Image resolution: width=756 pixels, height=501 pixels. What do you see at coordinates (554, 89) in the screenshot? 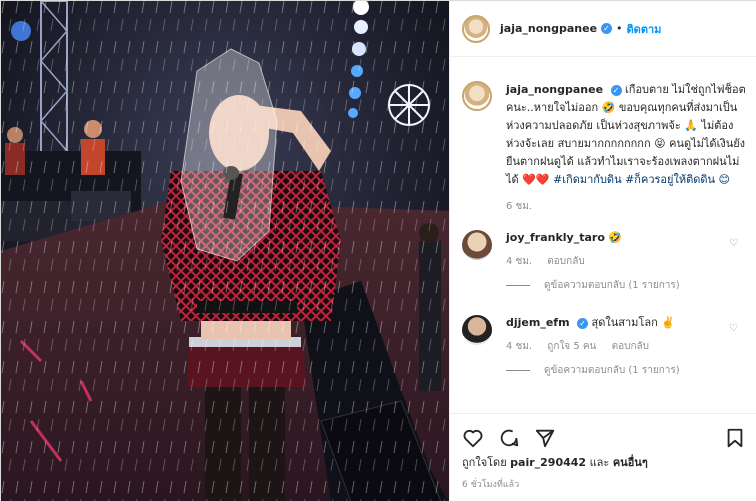
I see `caption-username: jaja_nongpanee` at bounding box center [554, 89].